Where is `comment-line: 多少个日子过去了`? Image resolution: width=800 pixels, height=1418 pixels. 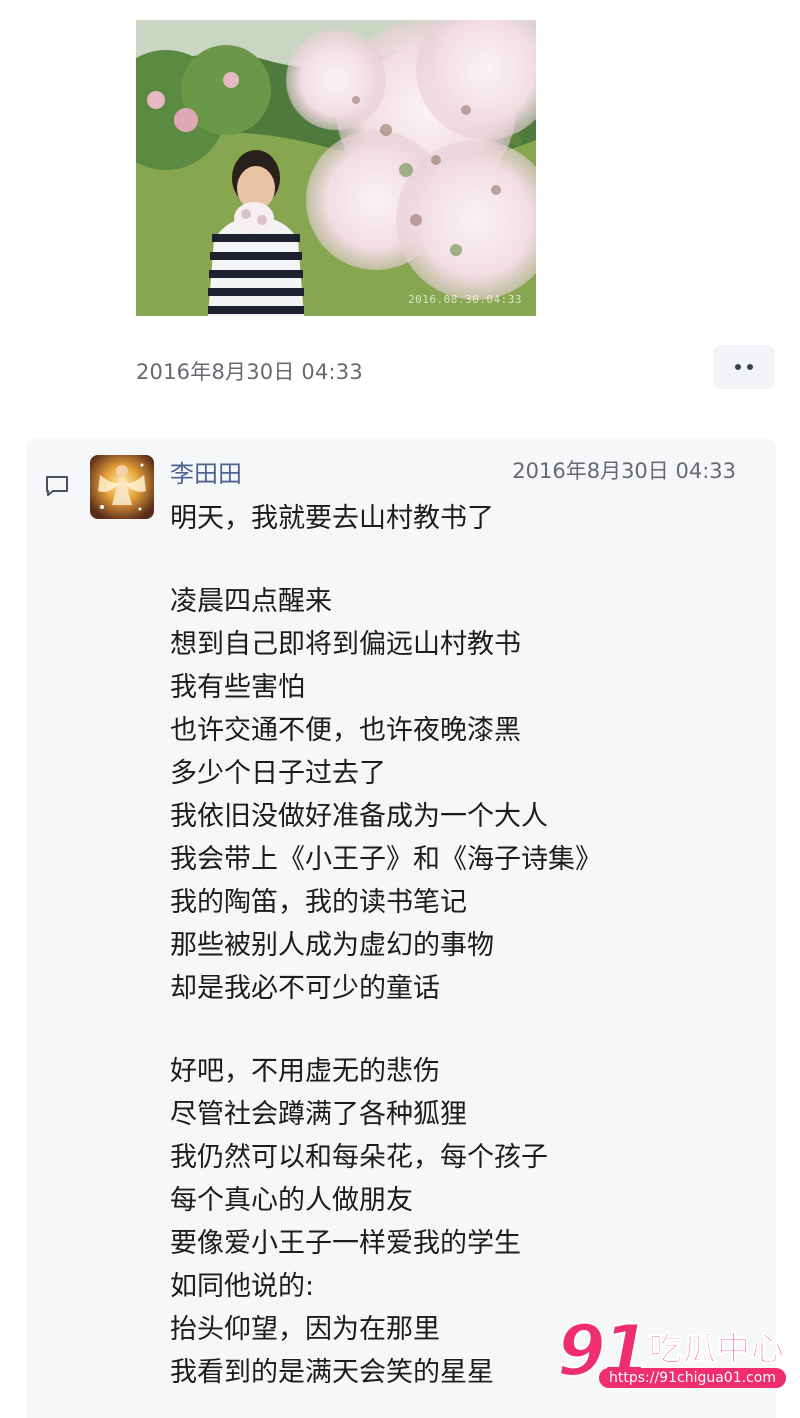
comment-line: 多少个日子过去了 is located at coordinates (278, 773).